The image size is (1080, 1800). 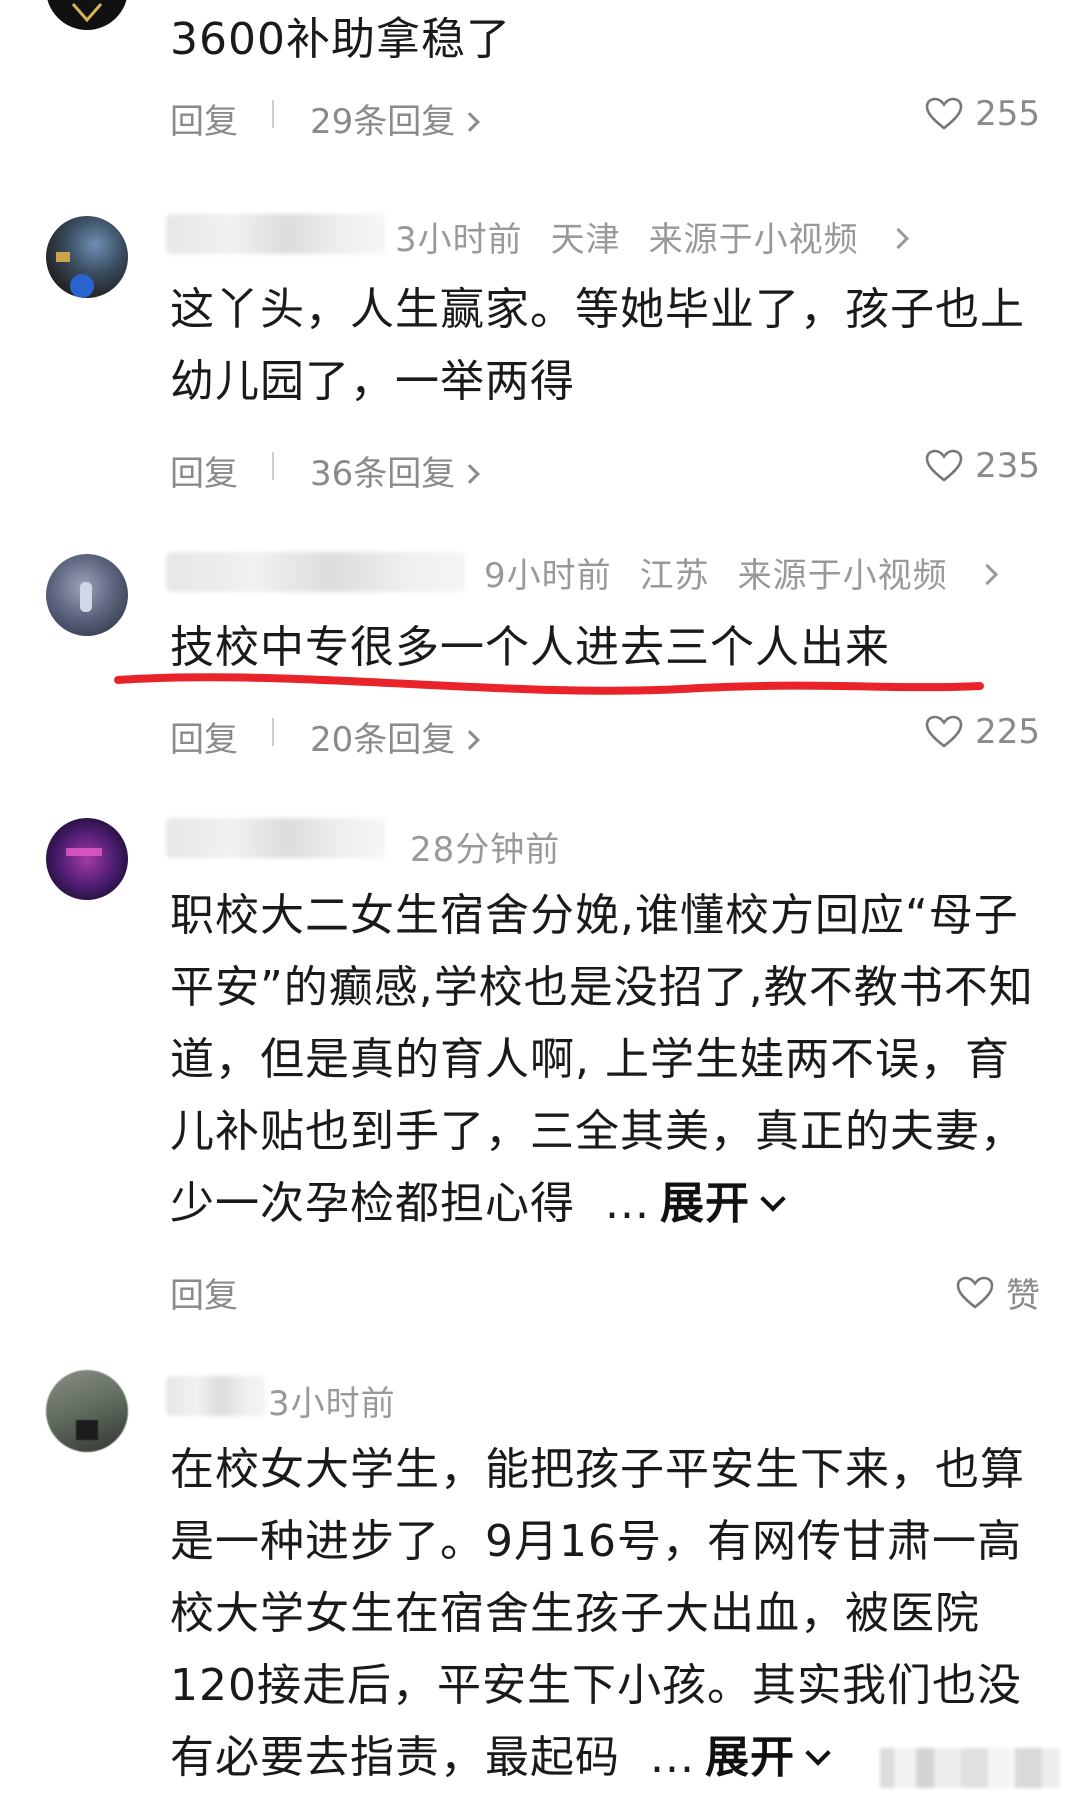 I want to click on view-replies-link: 20条回复, so click(x=395, y=736).